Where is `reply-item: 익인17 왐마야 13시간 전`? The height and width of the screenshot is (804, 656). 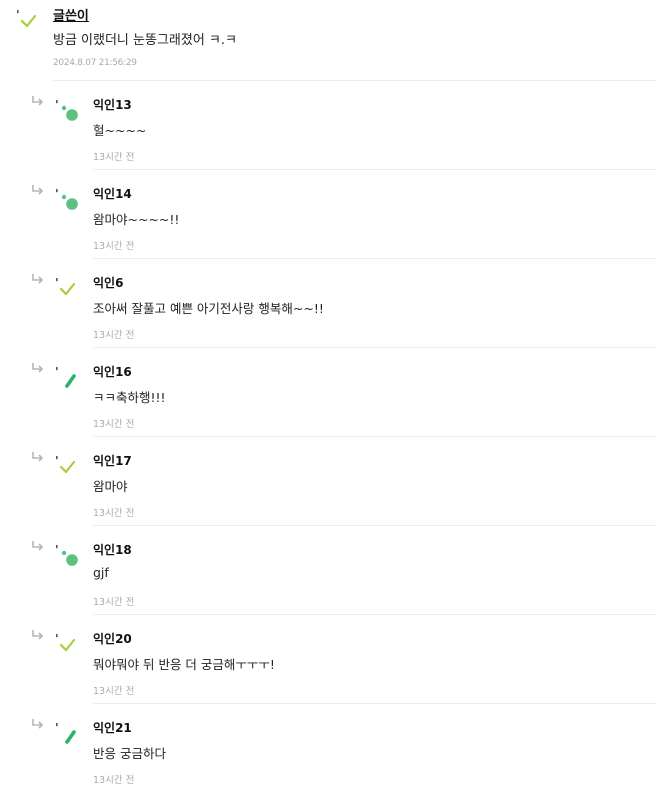
reply-item: 익인17 왐마야 13시간 전 is located at coordinates (328, 492).